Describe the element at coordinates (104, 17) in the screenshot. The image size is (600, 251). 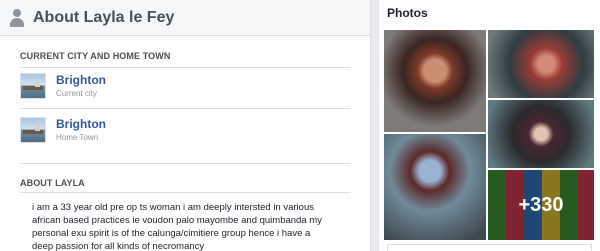
I see `about-title: About Layla le Fey` at that location.